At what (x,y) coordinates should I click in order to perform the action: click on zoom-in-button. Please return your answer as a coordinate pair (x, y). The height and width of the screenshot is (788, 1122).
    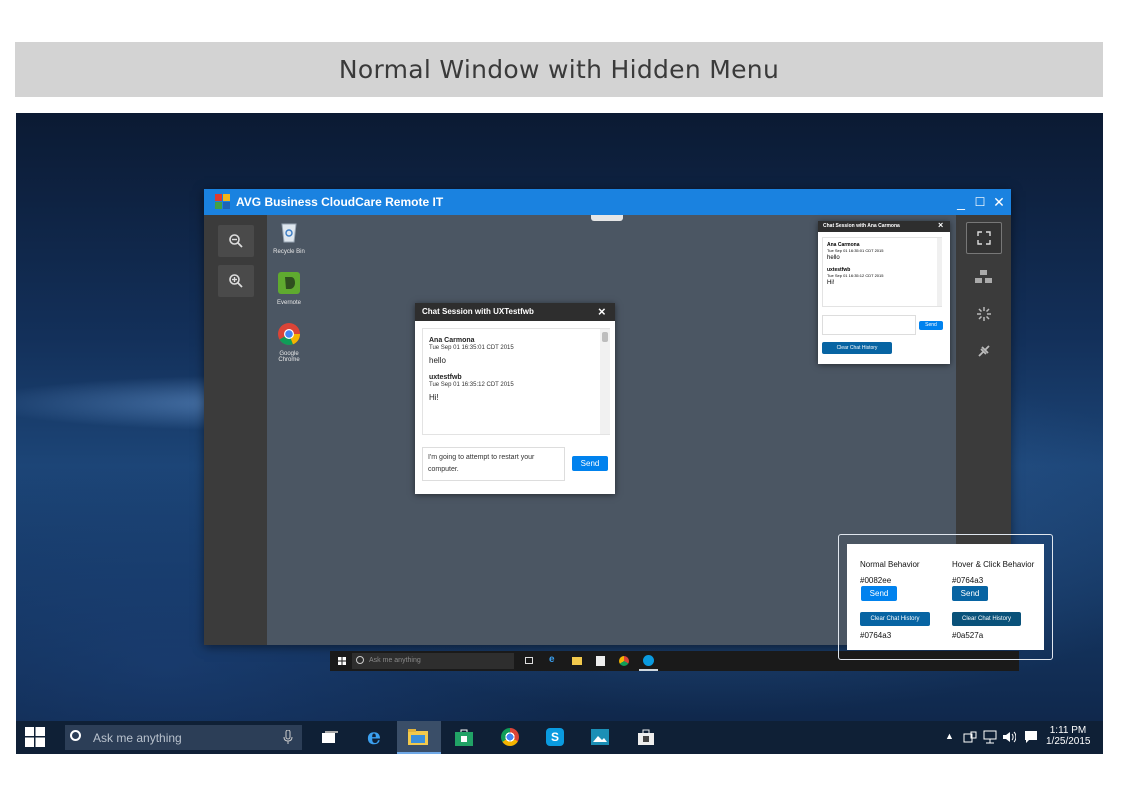
    Looking at the image, I should click on (236, 281).